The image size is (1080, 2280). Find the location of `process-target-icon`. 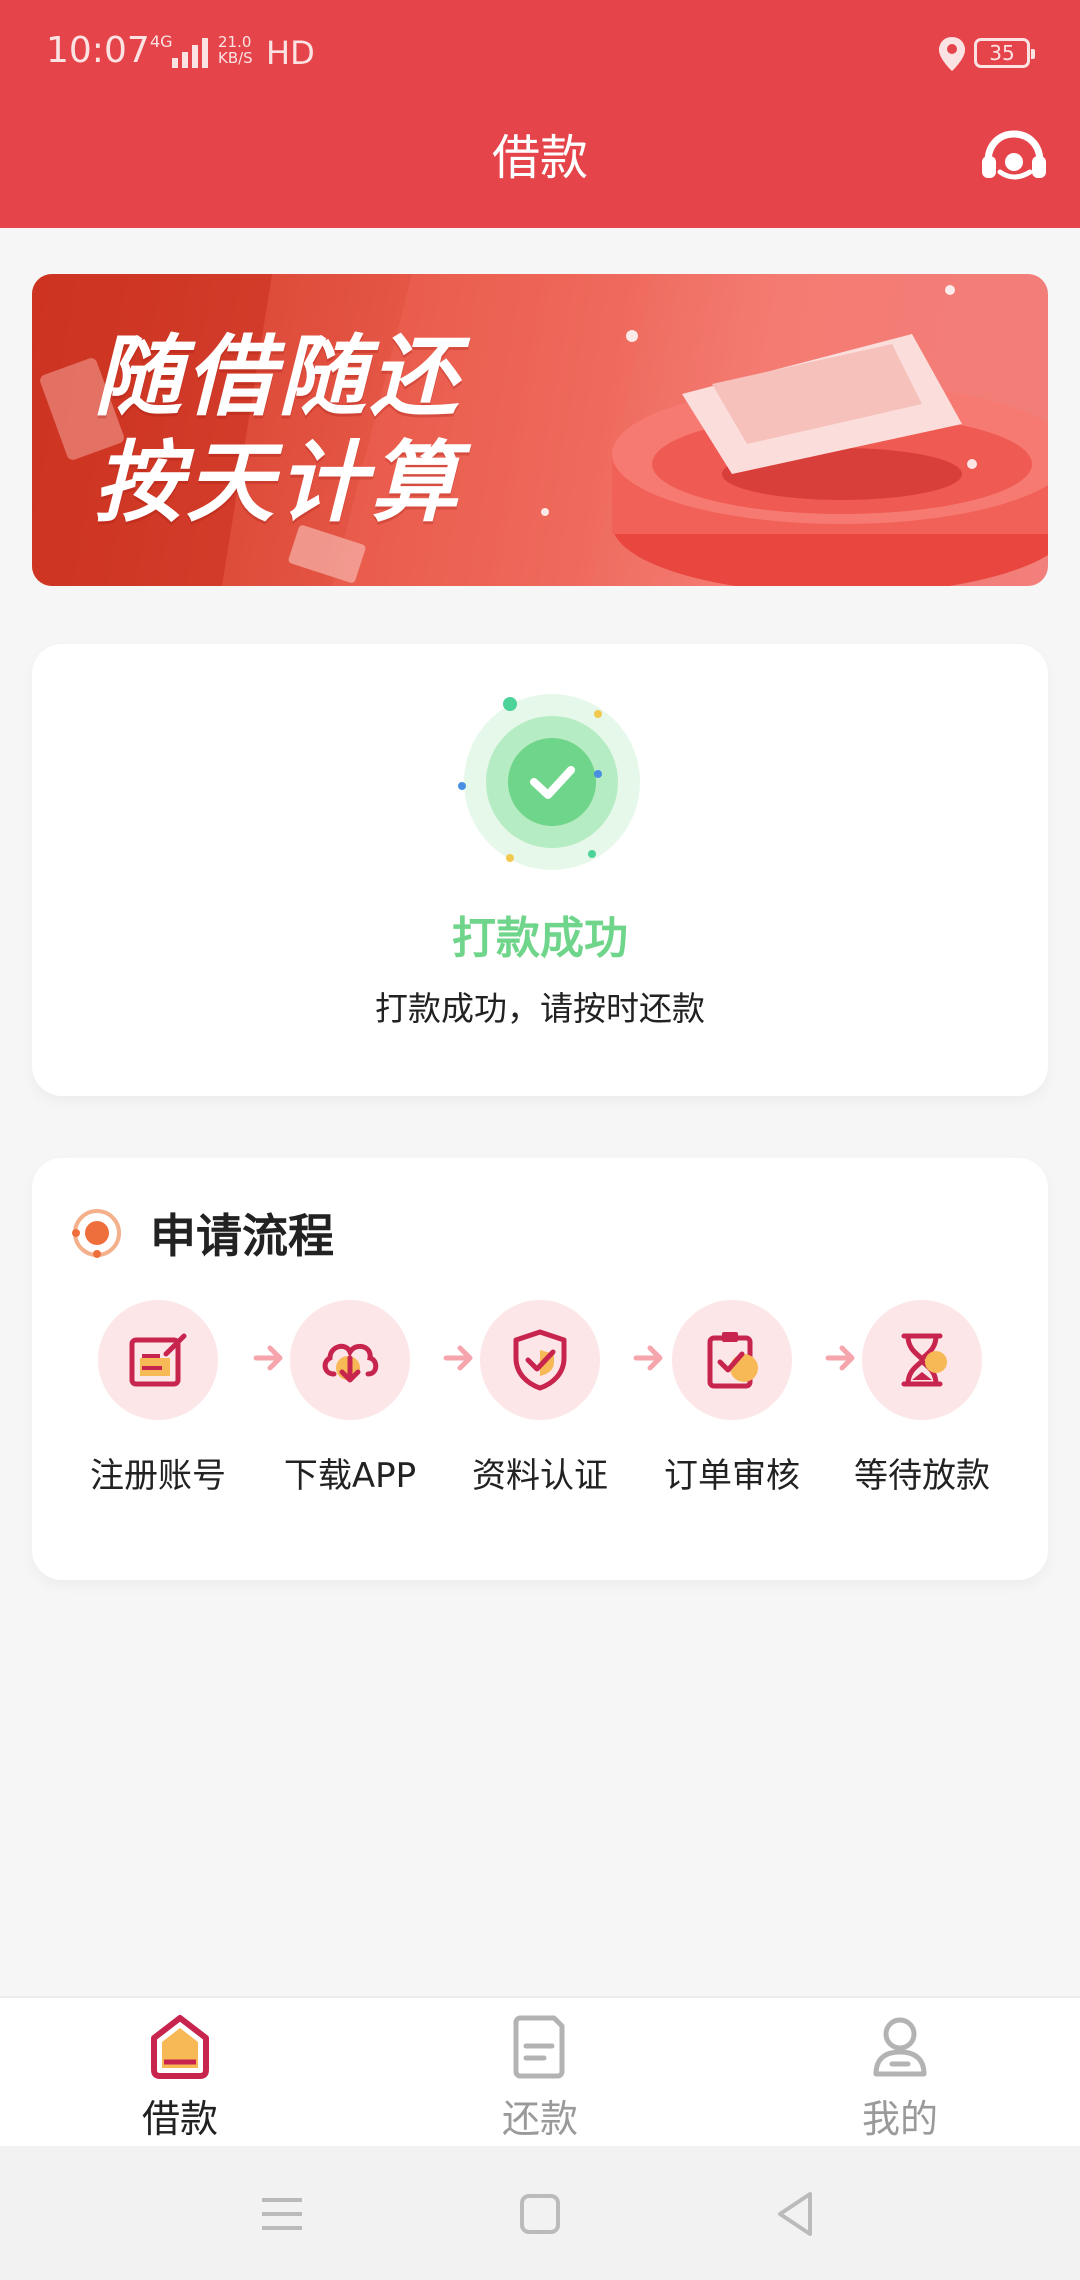

process-target-icon is located at coordinates (96, 1233).